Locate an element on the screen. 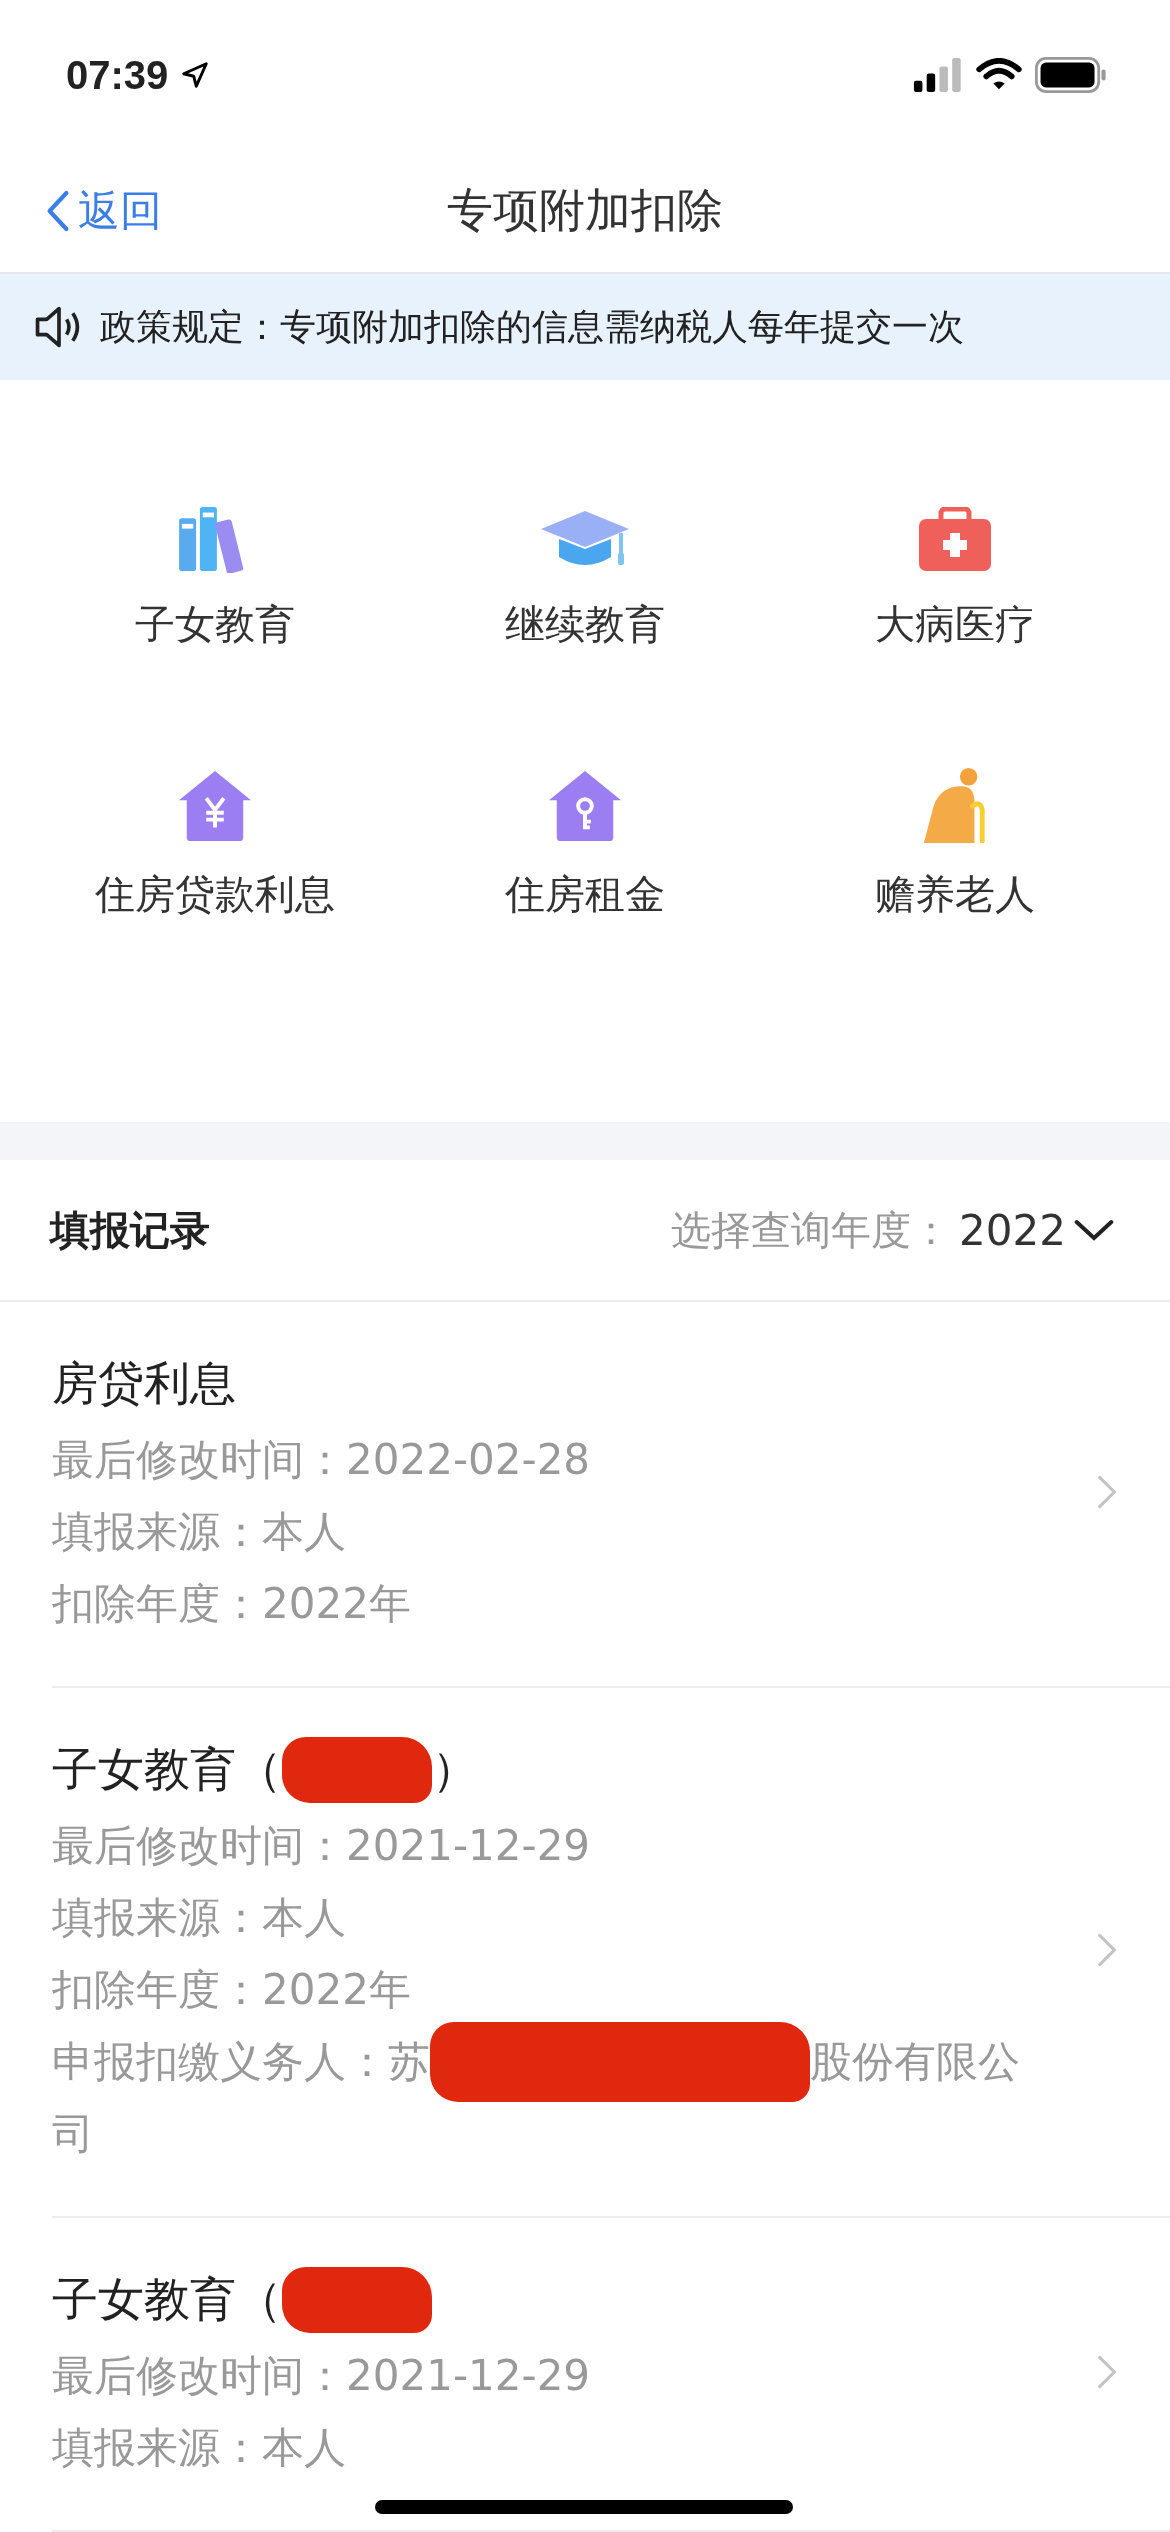 The height and width of the screenshot is (2532, 1170). notice-text: 政策规定：专项附加扣除的信息需纳税人每年提交一次 is located at coordinates (532, 326).